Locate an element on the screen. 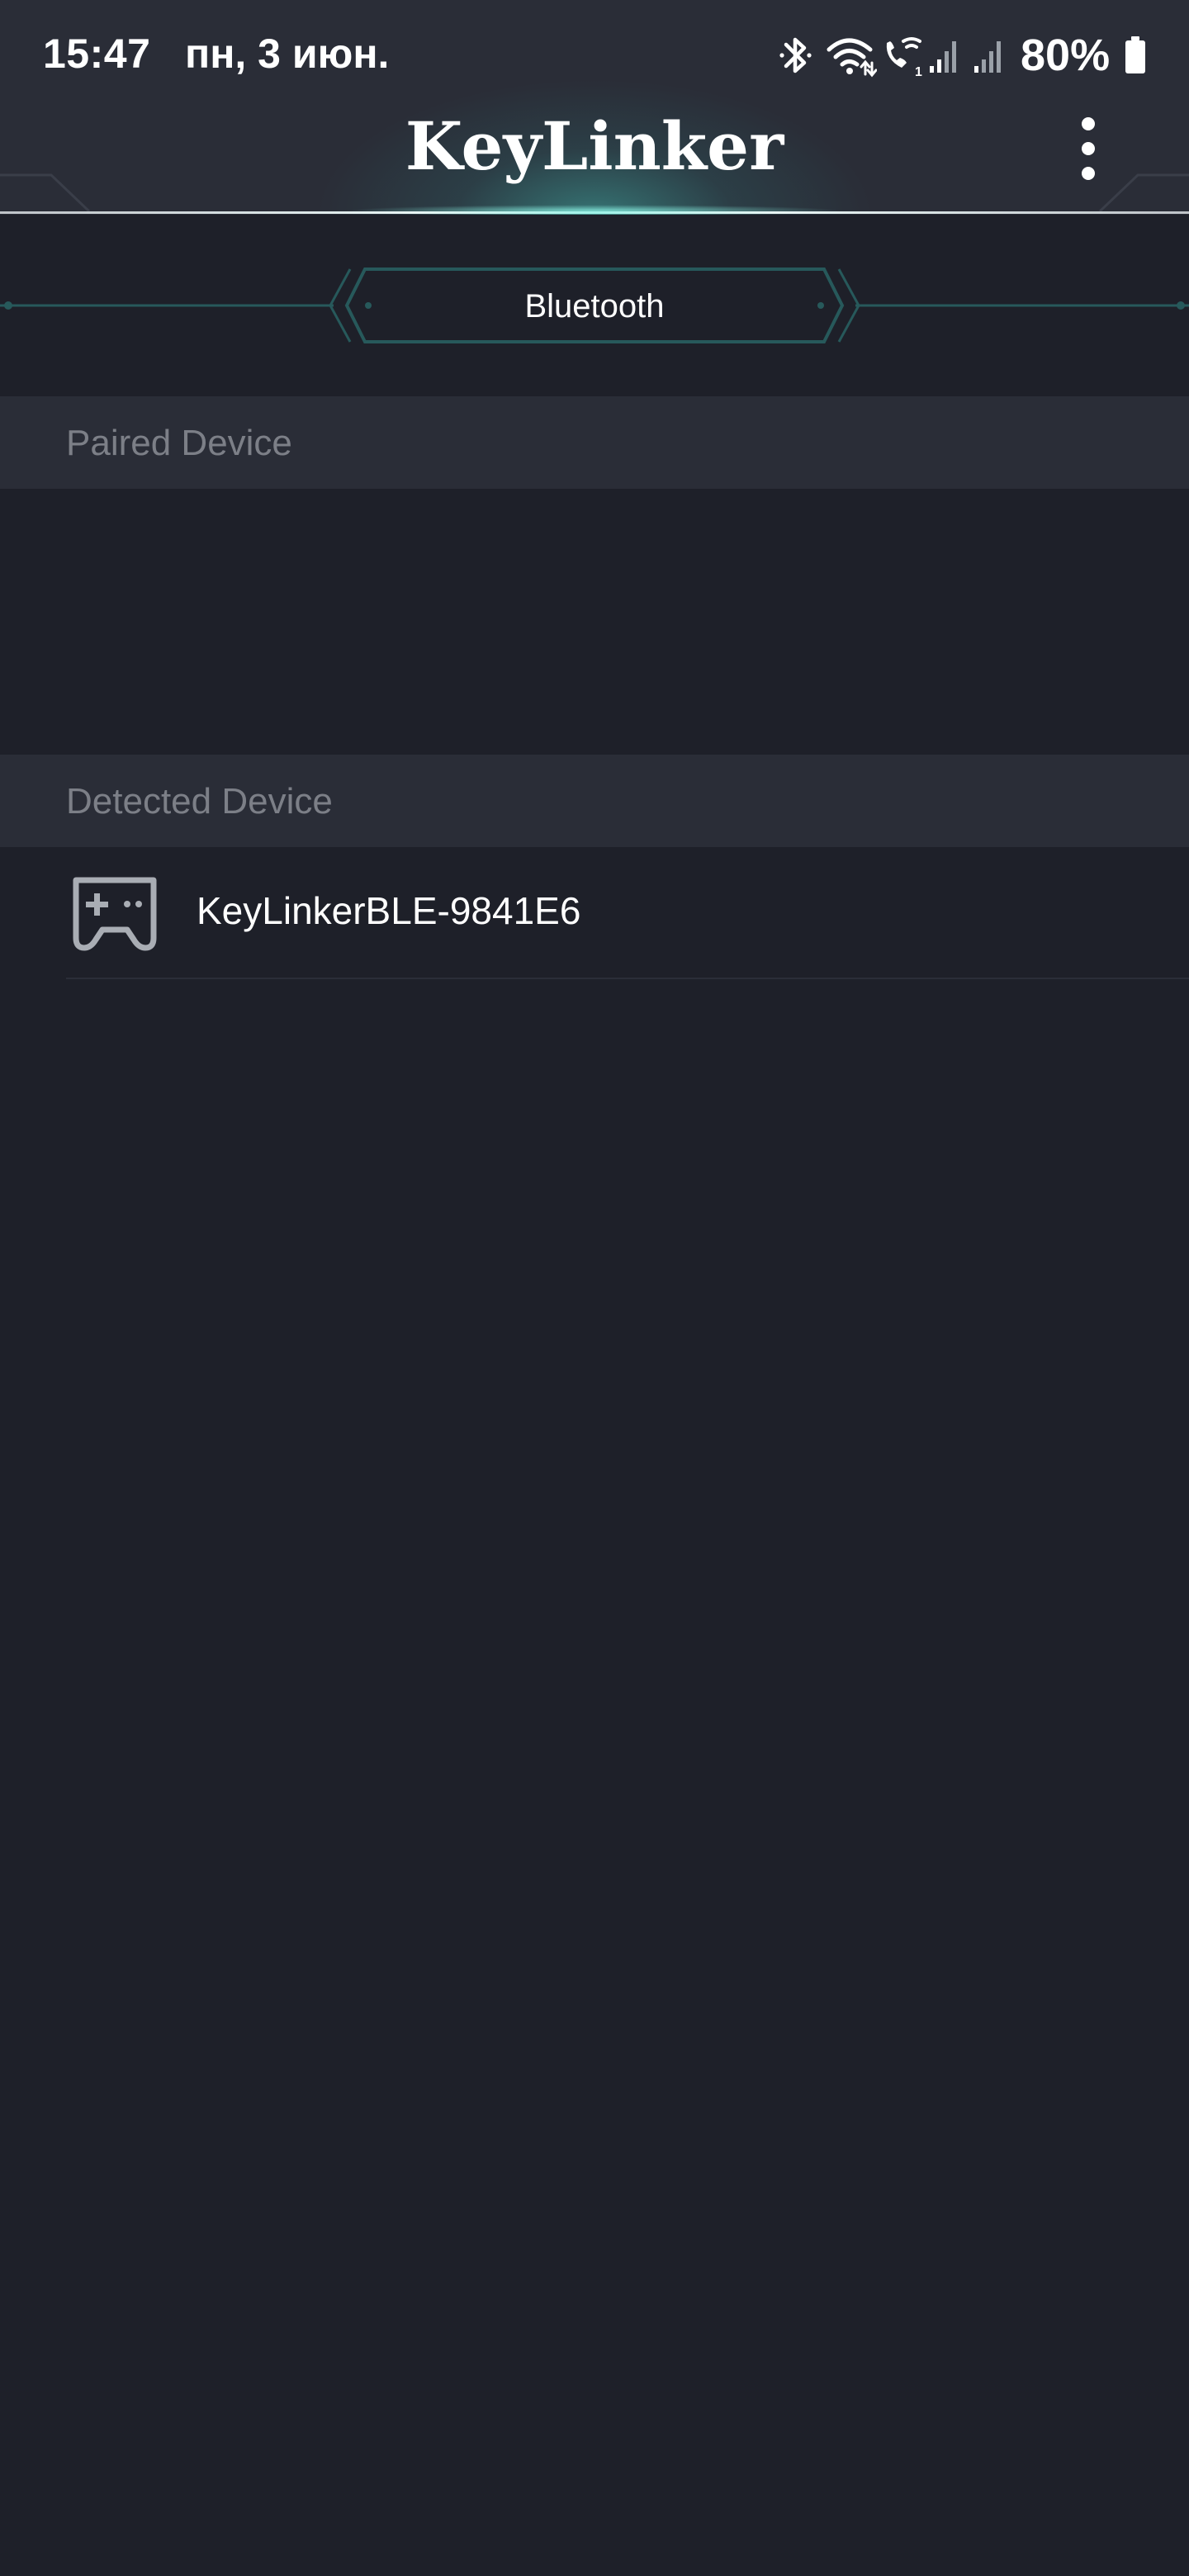 This screenshot has width=1189, height=2576. status-date: пн, 3 июн. is located at coordinates (287, 54).